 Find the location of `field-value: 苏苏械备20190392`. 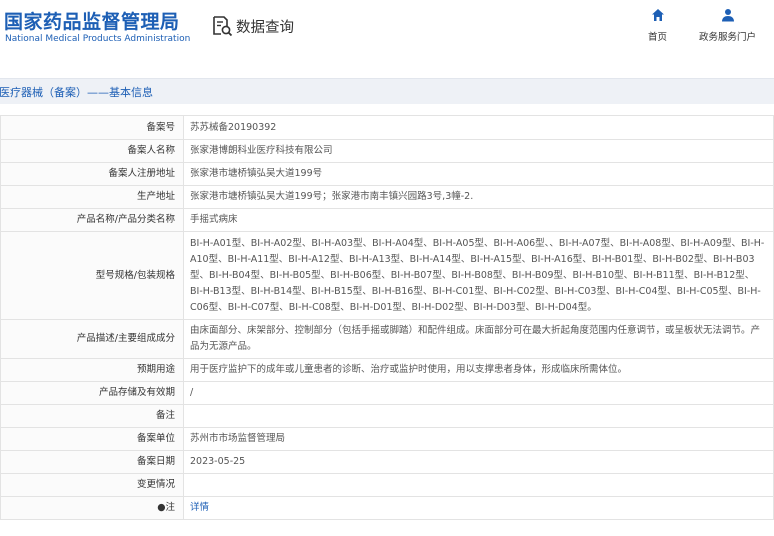

field-value: 苏苏械备20190392 is located at coordinates (478, 127).